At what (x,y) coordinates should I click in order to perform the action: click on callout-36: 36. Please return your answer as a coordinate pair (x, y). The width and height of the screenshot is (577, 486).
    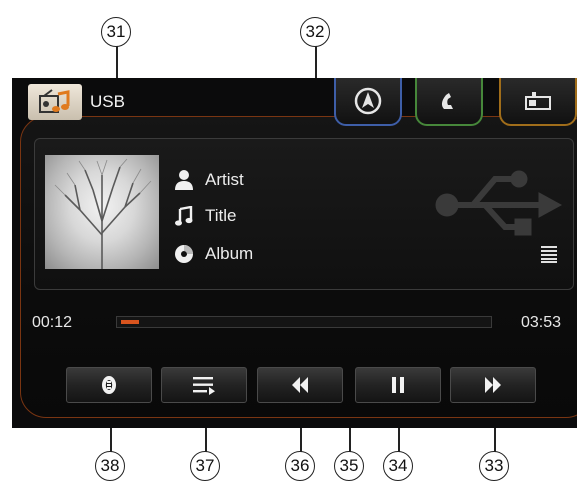
    Looking at the image, I should click on (300, 466).